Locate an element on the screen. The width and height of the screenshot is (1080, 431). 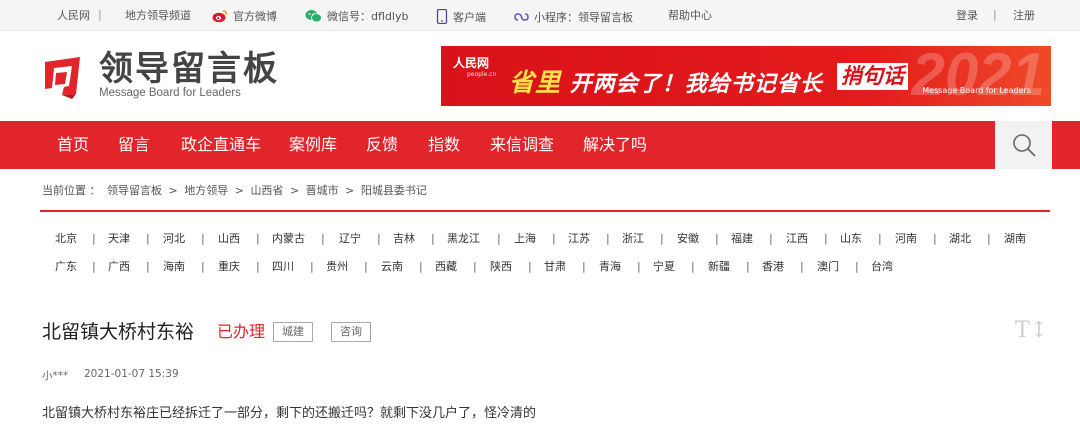
province-link: 安徽 is located at coordinates (688, 239).